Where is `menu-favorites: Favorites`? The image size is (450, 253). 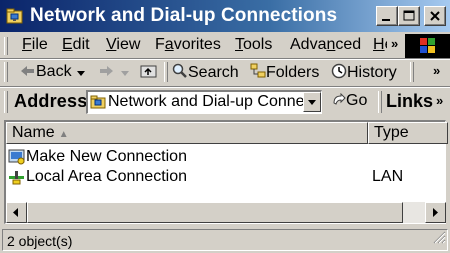
menu-favorites: Favorites is located at coordinates (188, 45).